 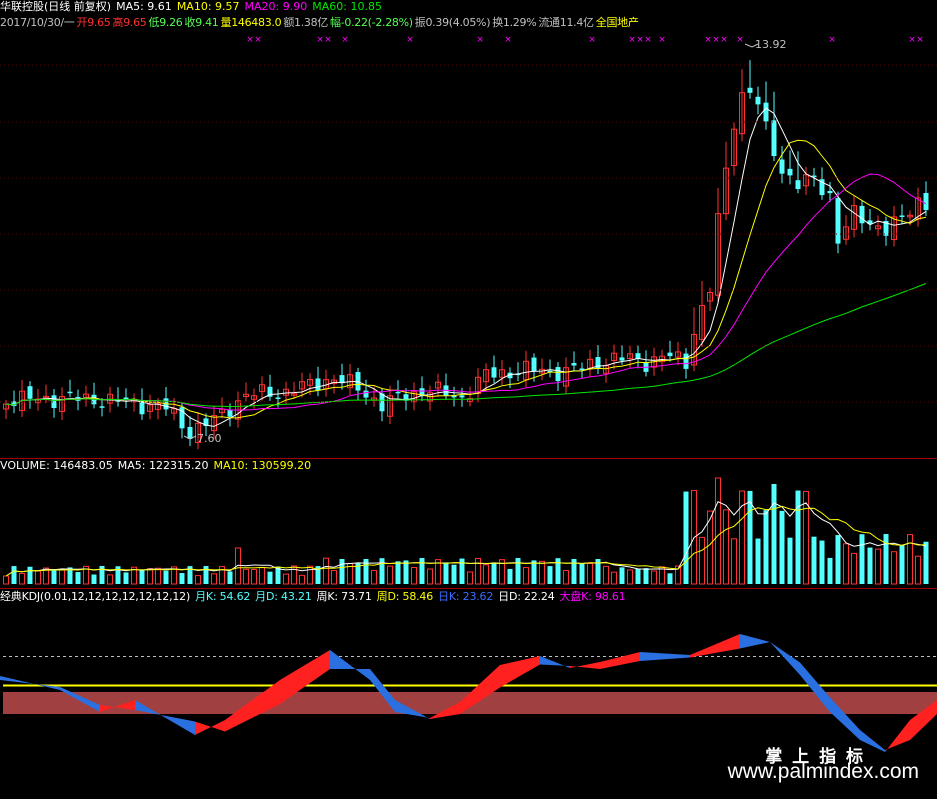 What do you see at coordinates (526, 596) in the screenshot?
I see `kdj-day-d: 日D: 22.24` at bounding box center [526, 596].